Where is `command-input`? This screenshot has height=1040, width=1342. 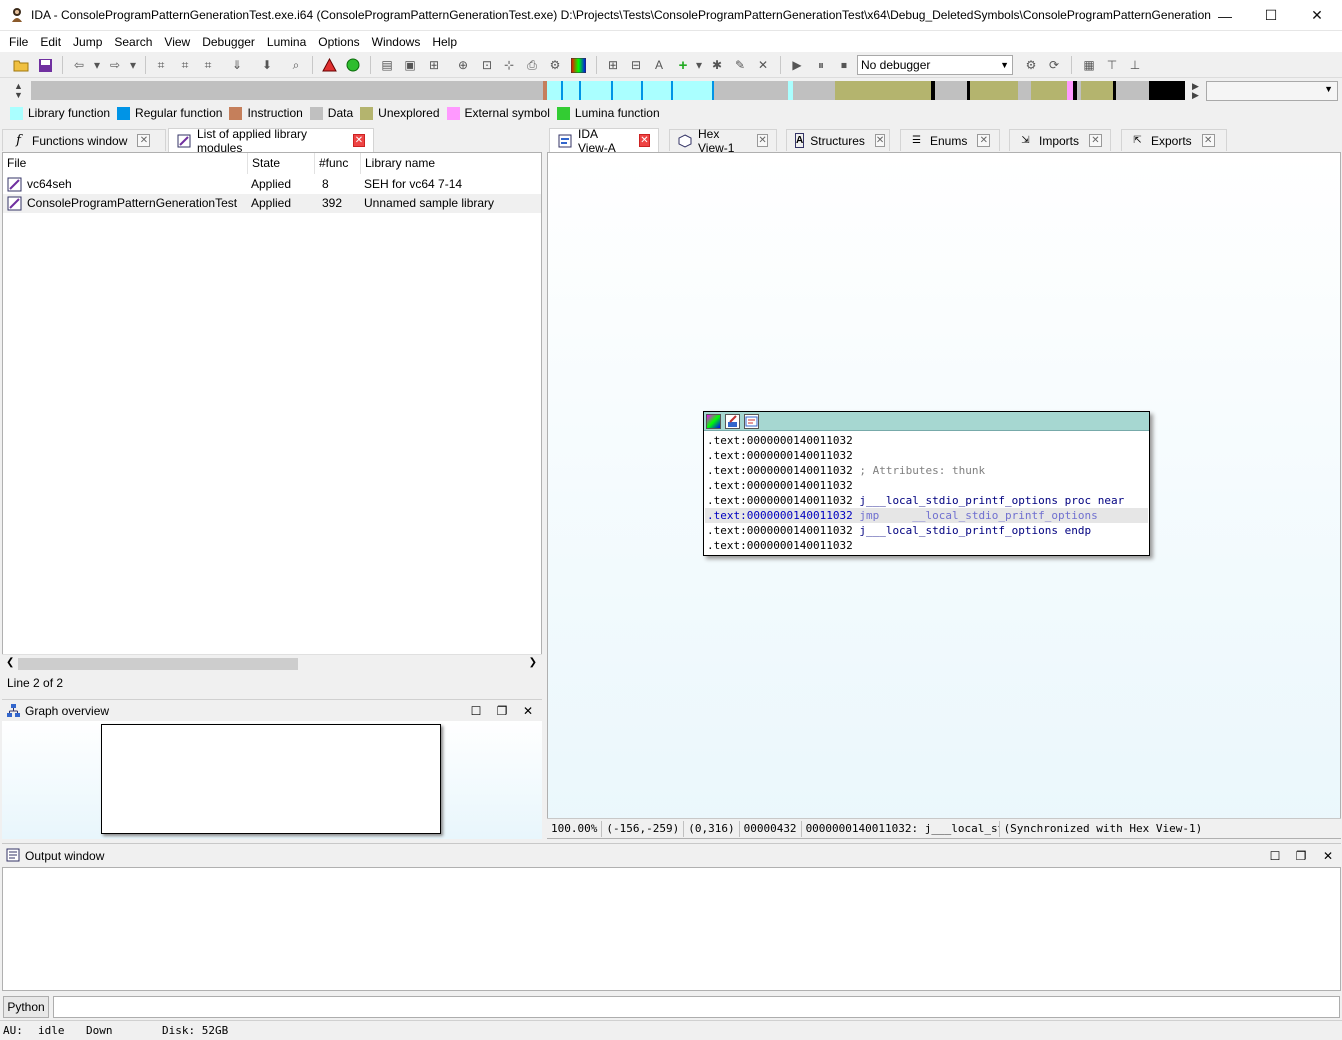
command-input is located at coordinates (696, 1007).